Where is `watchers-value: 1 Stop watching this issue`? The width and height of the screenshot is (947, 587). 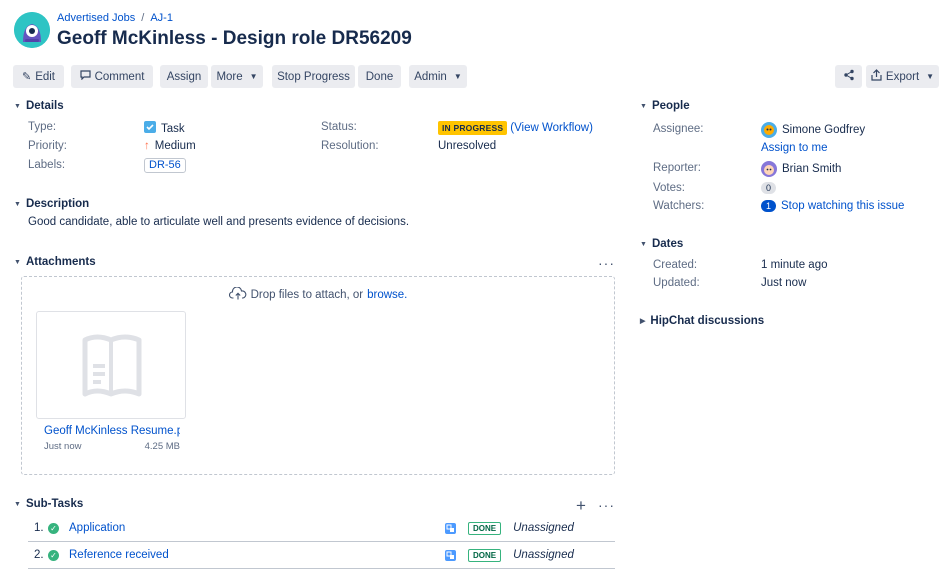
watchers-value: 1 Stop watching this issue is located at coordinates (832, 206).